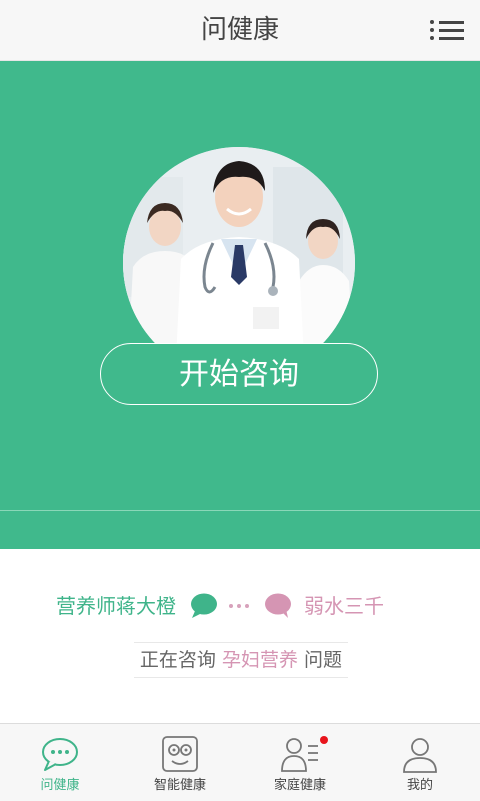  I want to click on ellipsis-icon, so click(240, 606).